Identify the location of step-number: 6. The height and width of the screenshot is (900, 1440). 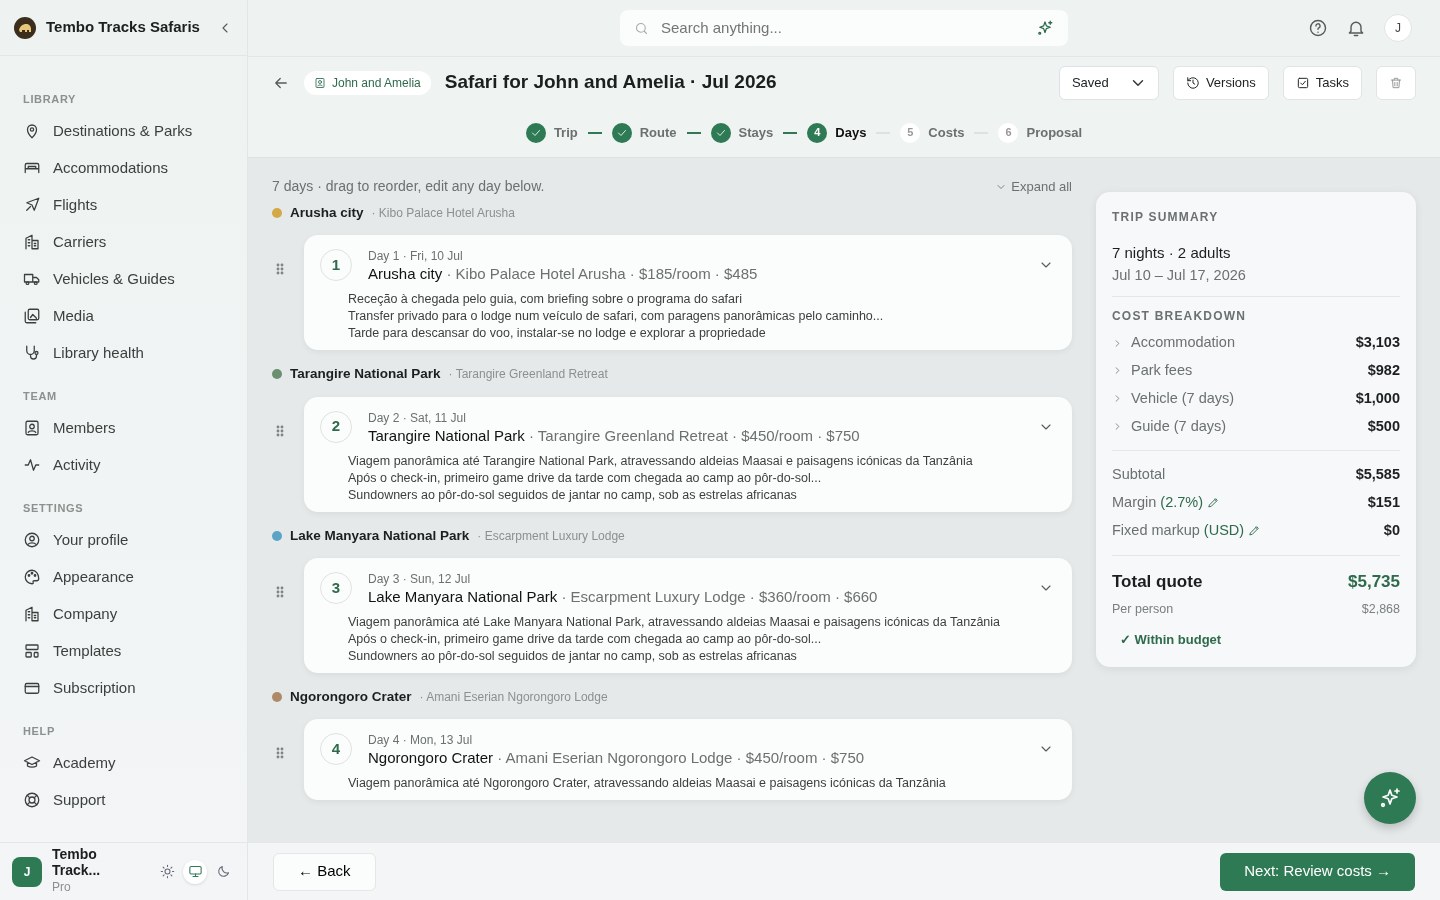
(1008, 132).